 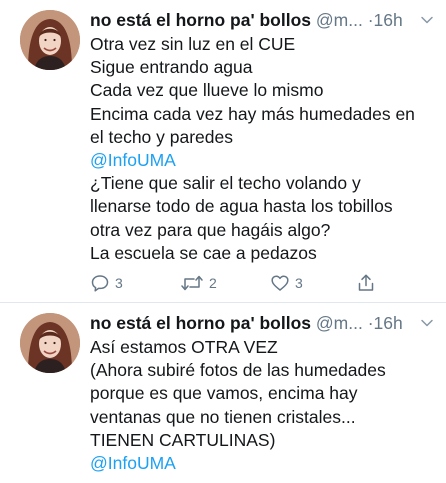 What do you see at coordinates (100, 283) in the screenshot?
I see `reply-icon` at bounding box center [100, 283].